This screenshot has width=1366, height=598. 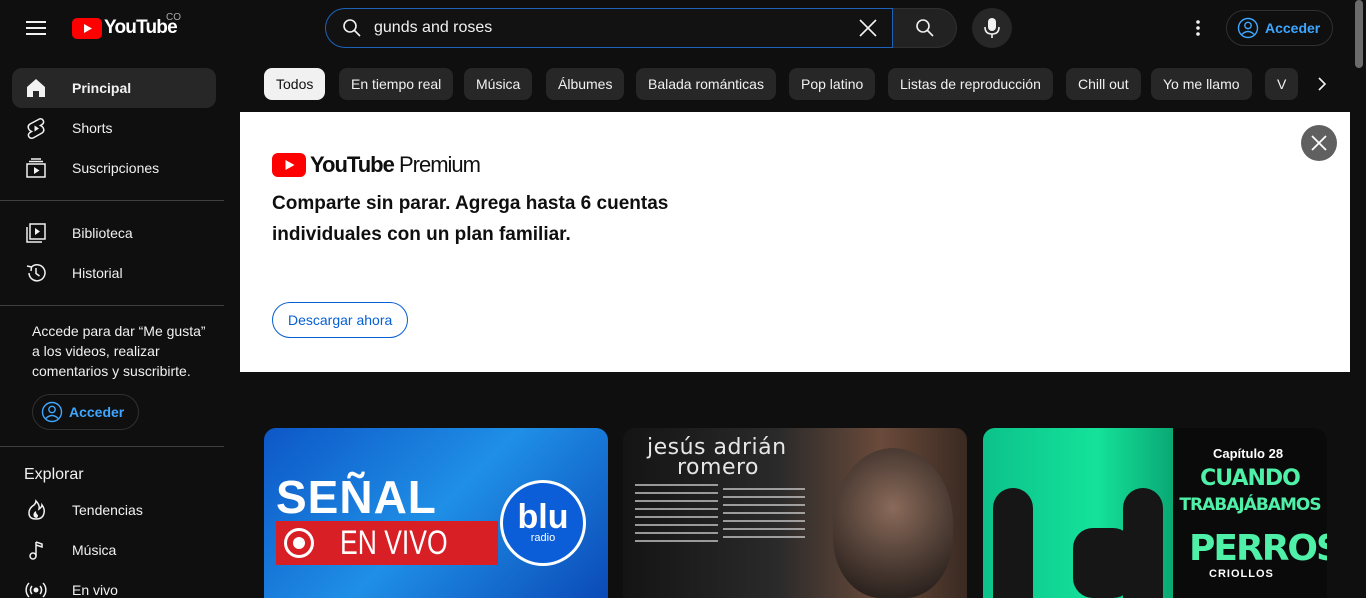 I want to click on history-icon, so click(x=36, y=273).